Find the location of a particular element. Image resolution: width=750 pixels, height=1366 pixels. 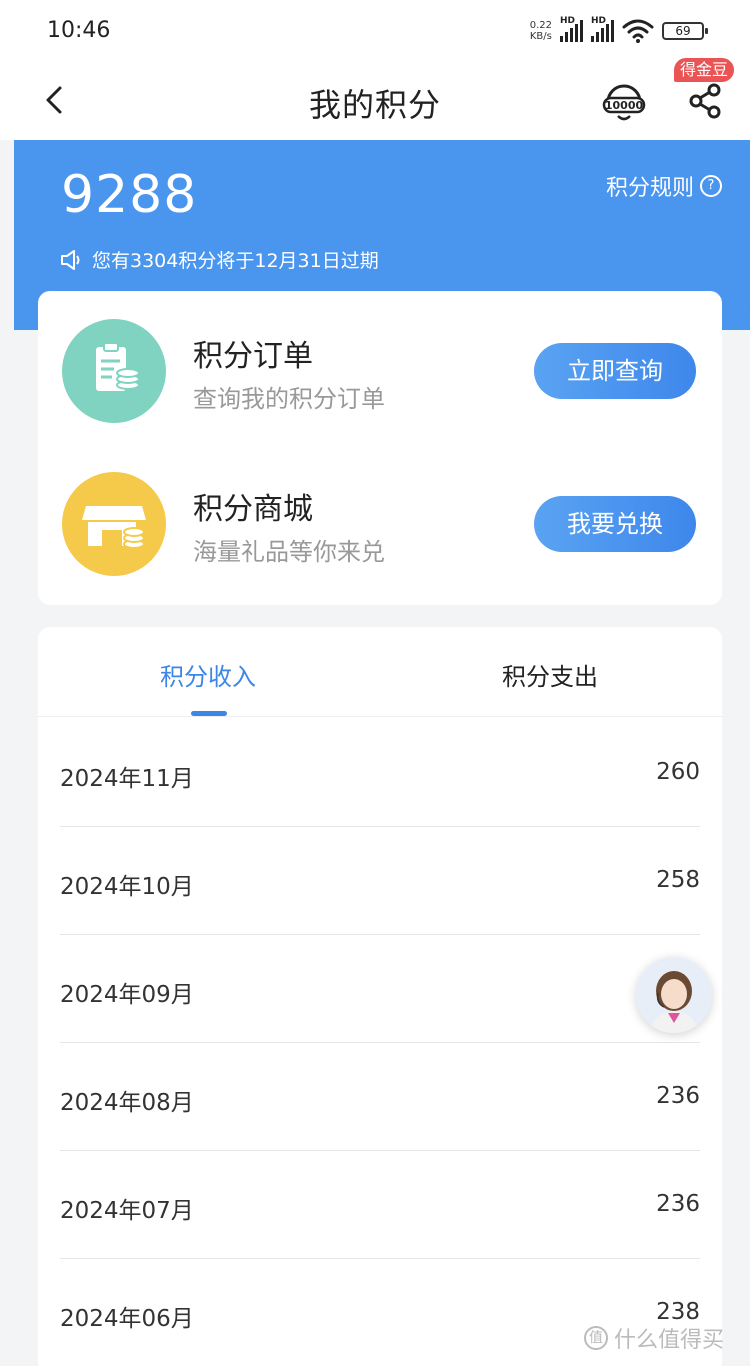

network-speed-value: 0.22 is located at coordinates (540, 25).